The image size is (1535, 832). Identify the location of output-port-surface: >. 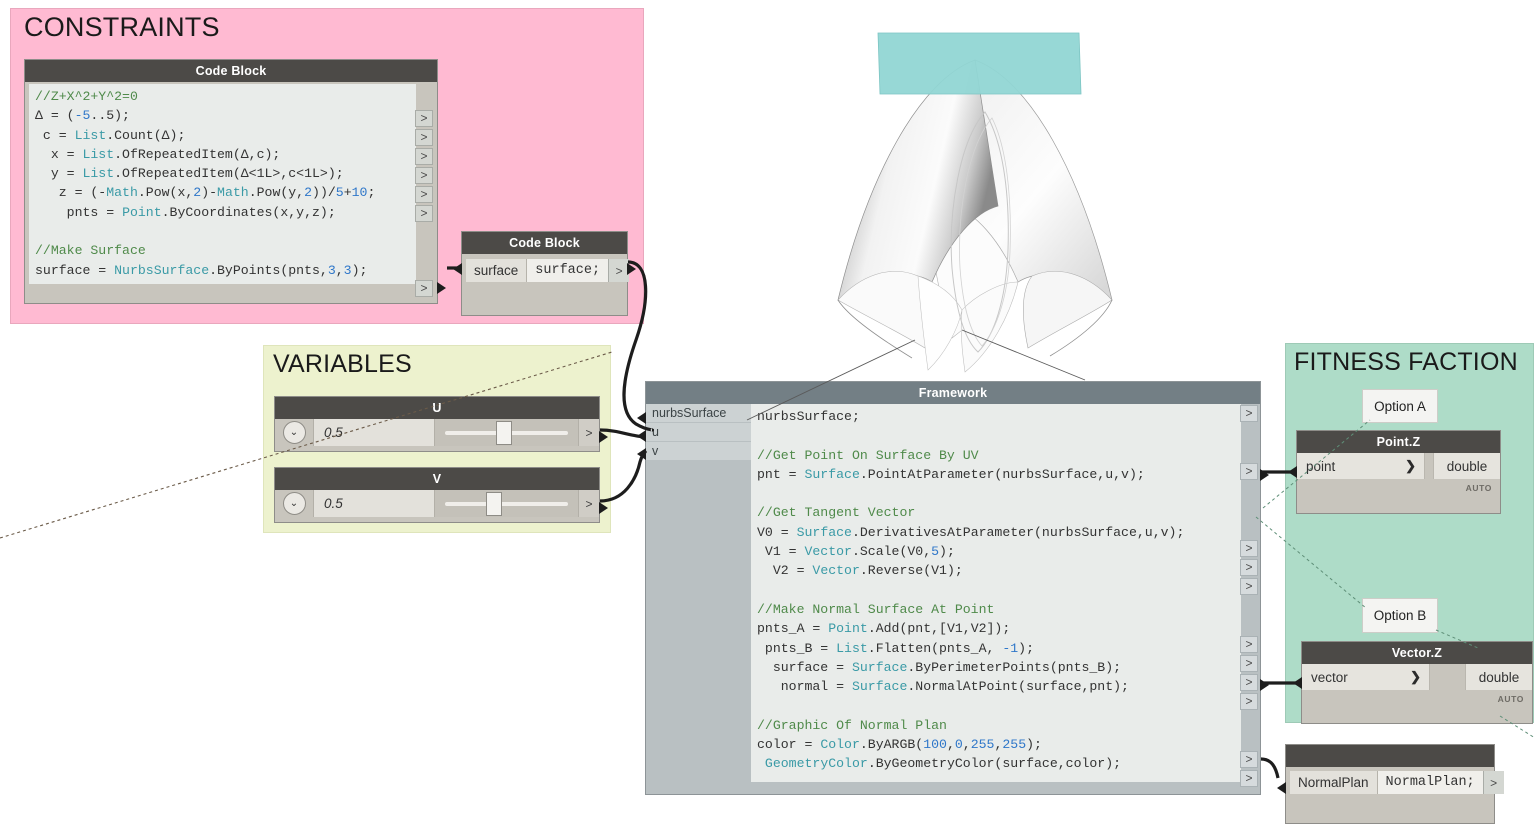
(424, 288).